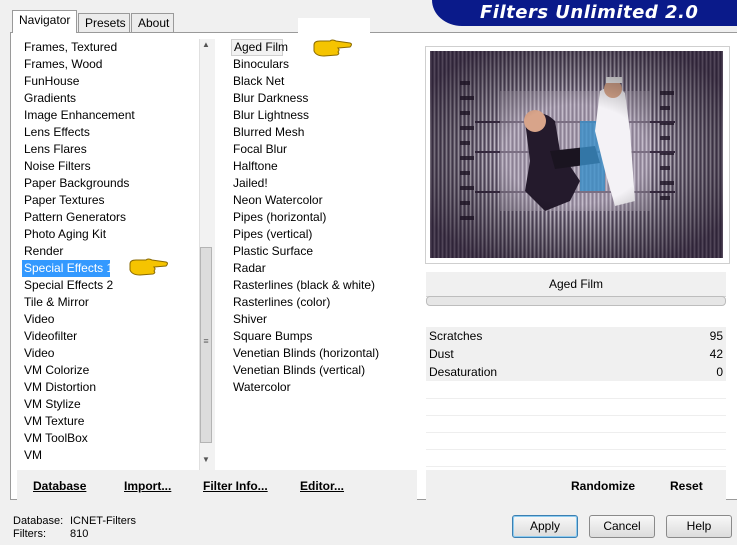 This screenshot has width=737, height=545. I want to click on param-value: 0, so click(719, 372).